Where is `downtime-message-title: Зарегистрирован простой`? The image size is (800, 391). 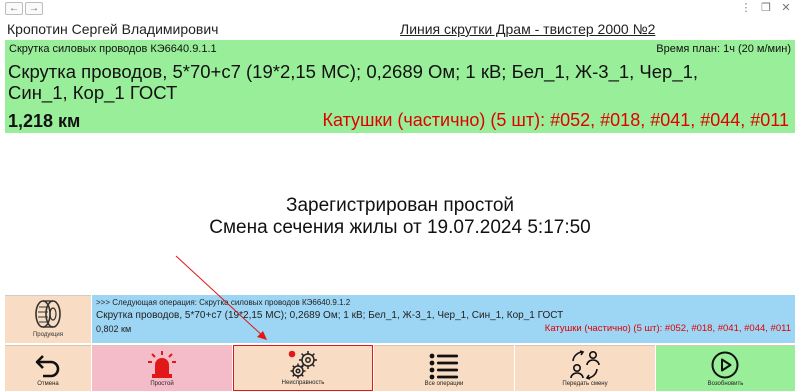 downtime-message-title: Зарегистрирован простой is located at coordinates (400, 205).